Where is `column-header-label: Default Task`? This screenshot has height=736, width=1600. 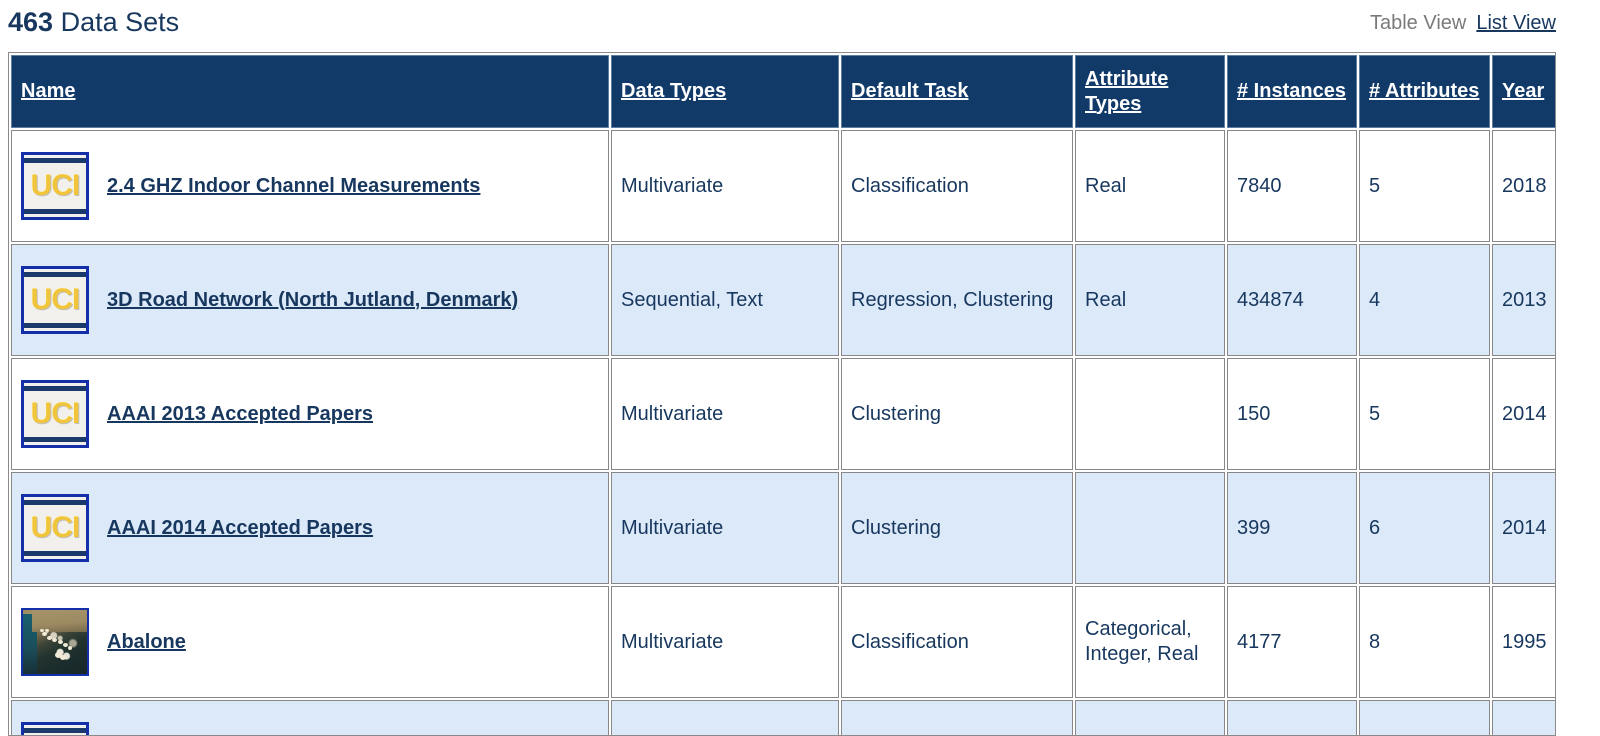
column-header-label: Default Task is located at coordinates (909, 91).